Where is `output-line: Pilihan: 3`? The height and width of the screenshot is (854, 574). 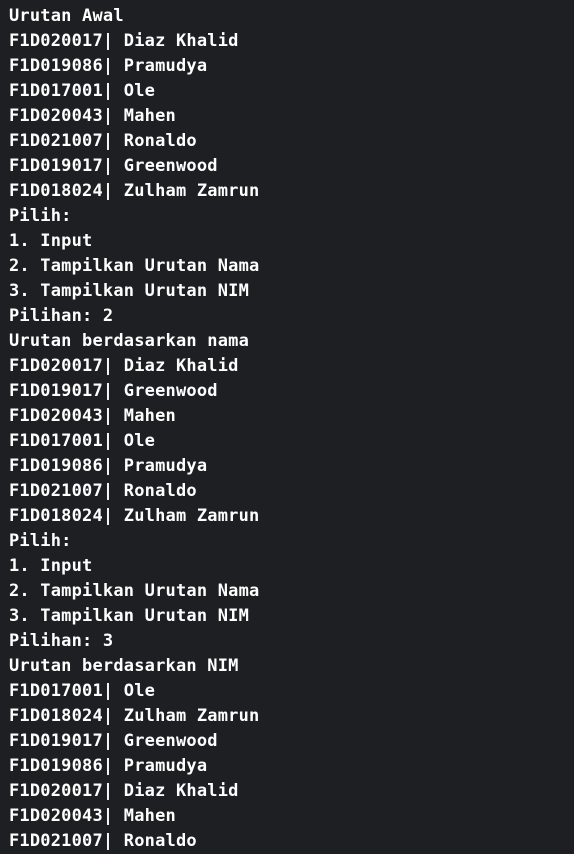
output-line: Pilihan: 3 is located at coordinates (61, 641).